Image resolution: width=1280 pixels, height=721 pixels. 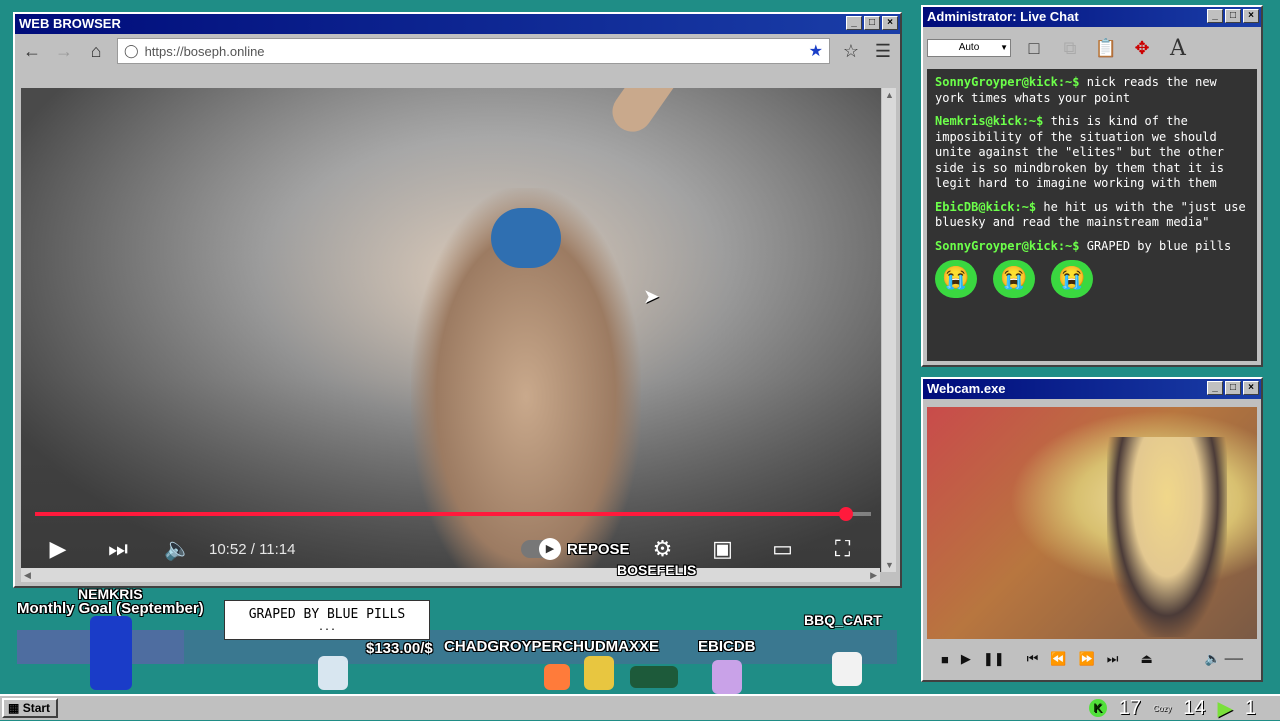 I want to click on video-controls-right: ▶ REPOSE ⚙ ▣ ▭ ⛶, so click(x=690, y=549).